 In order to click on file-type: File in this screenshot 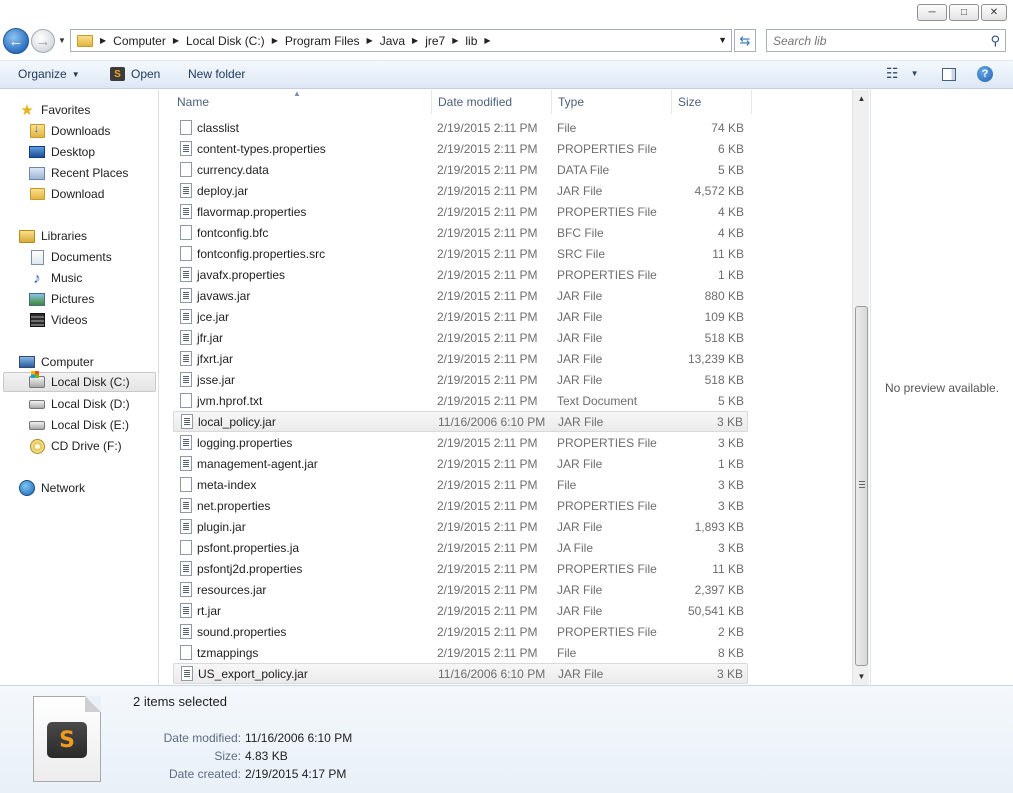, I will do `click(567, 652)`.